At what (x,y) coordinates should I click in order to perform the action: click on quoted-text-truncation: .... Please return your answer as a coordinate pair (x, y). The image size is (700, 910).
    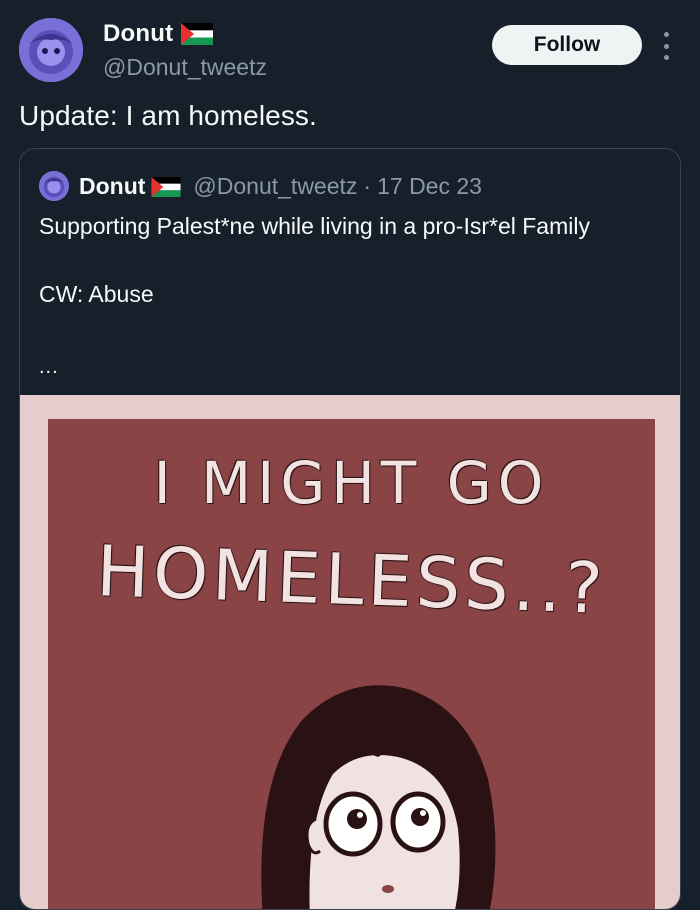
    Looking at the image, I should click on (49, 367).